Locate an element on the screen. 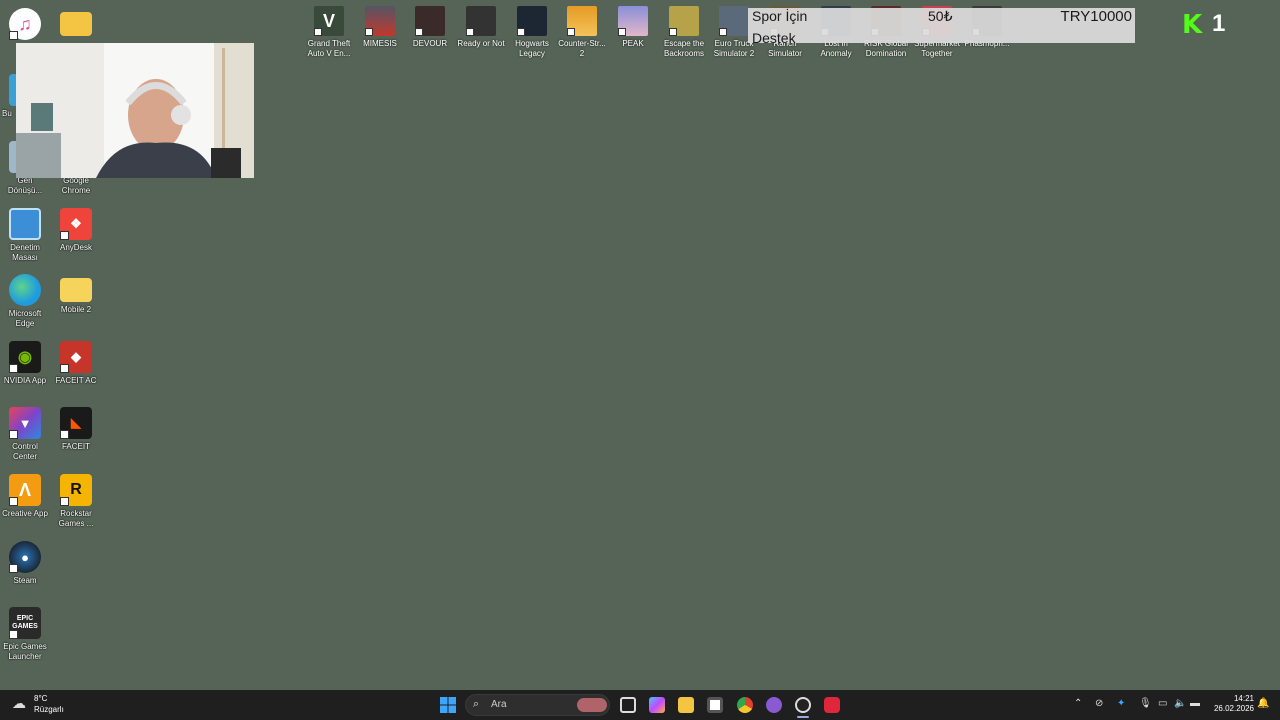  creative-app-icon: Λ is located at coordinates (25, 490).